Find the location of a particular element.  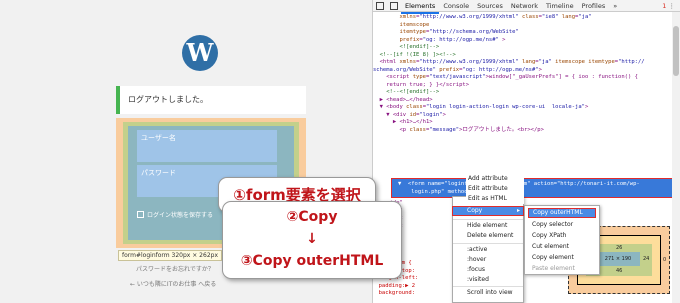

lost-password-link: パスワードをお忘れですか？ is located at coordinates (175, 268).